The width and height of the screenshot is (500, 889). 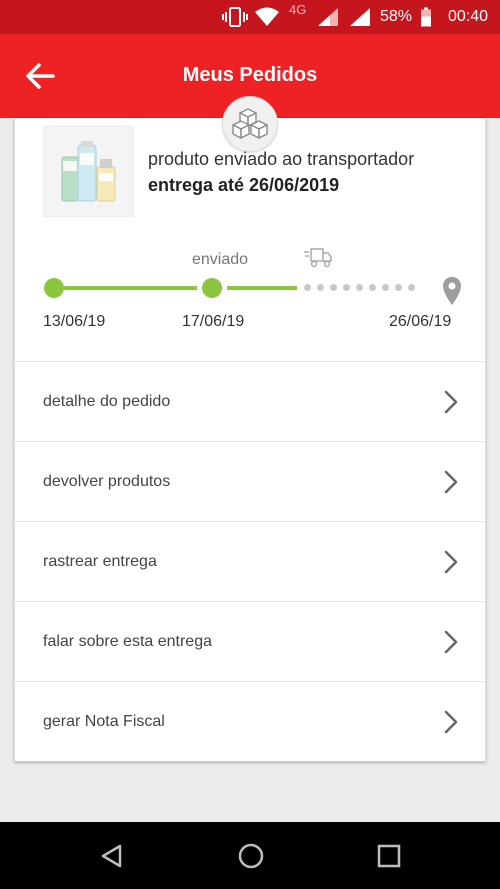 What do you see at coordinates (107, 481) in the screenshot?
I see `menu-item-label: devolver produtos` at bounding box center [107, 481].